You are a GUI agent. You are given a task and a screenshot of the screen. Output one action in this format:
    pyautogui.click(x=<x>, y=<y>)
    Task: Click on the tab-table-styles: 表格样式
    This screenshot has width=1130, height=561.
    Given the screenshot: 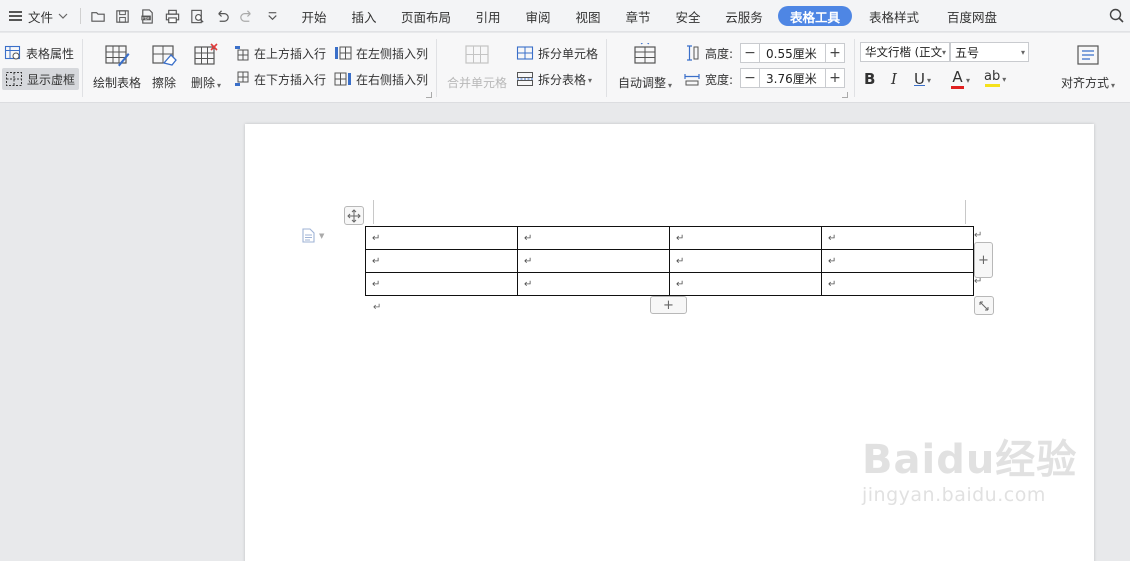 What is the action you would take?
    pyautogui.click(x=894, y=16)
    